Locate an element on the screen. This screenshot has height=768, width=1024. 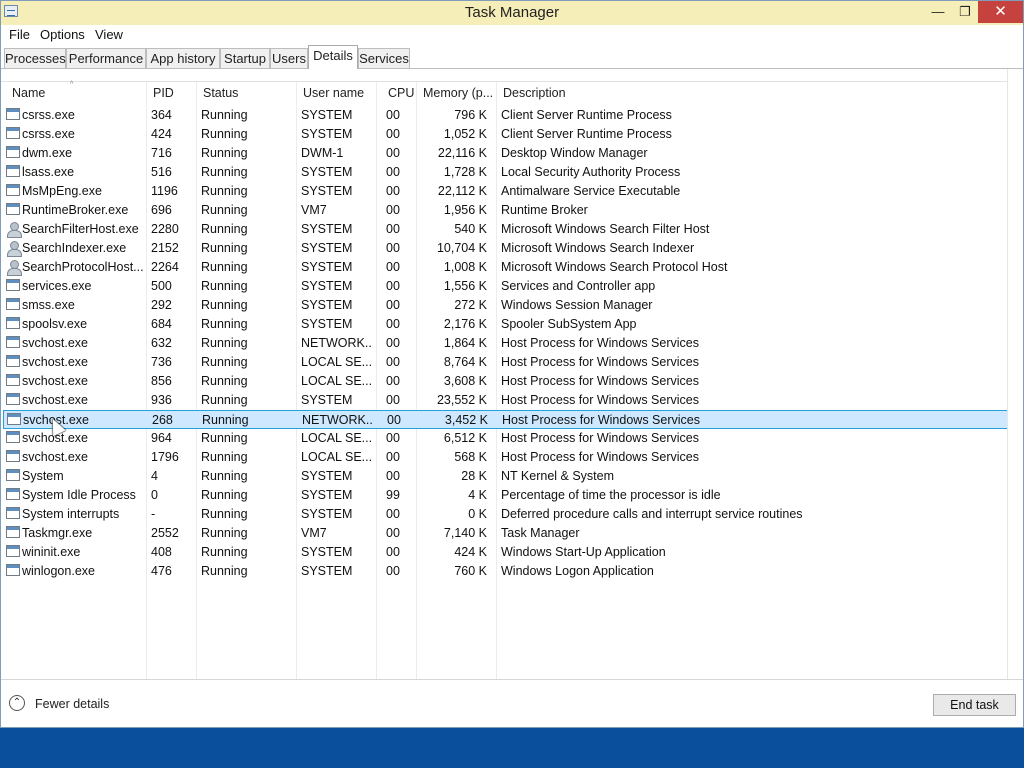
cell-pid: 736 is located at coordinates (161, 362).